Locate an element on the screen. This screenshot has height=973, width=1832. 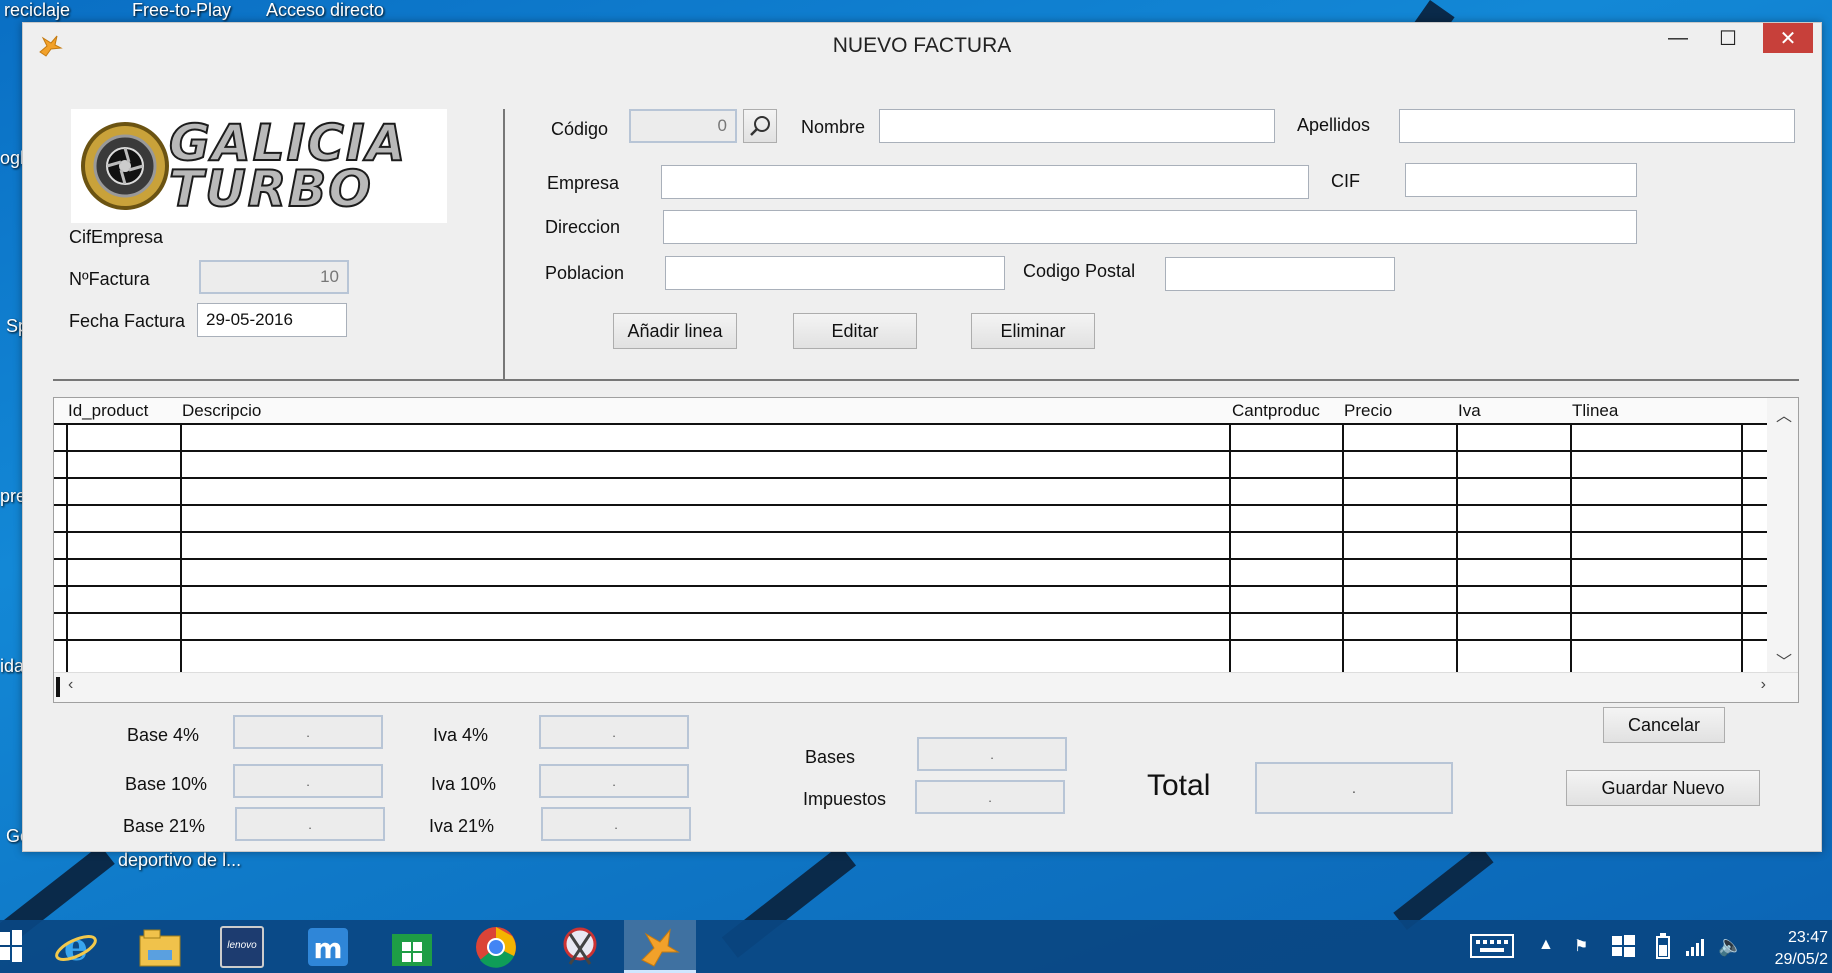
taskbar: e lenovo m ▲ ⚑ 🔈 23:47 29/05/2 is located at coordinates (916, 946).